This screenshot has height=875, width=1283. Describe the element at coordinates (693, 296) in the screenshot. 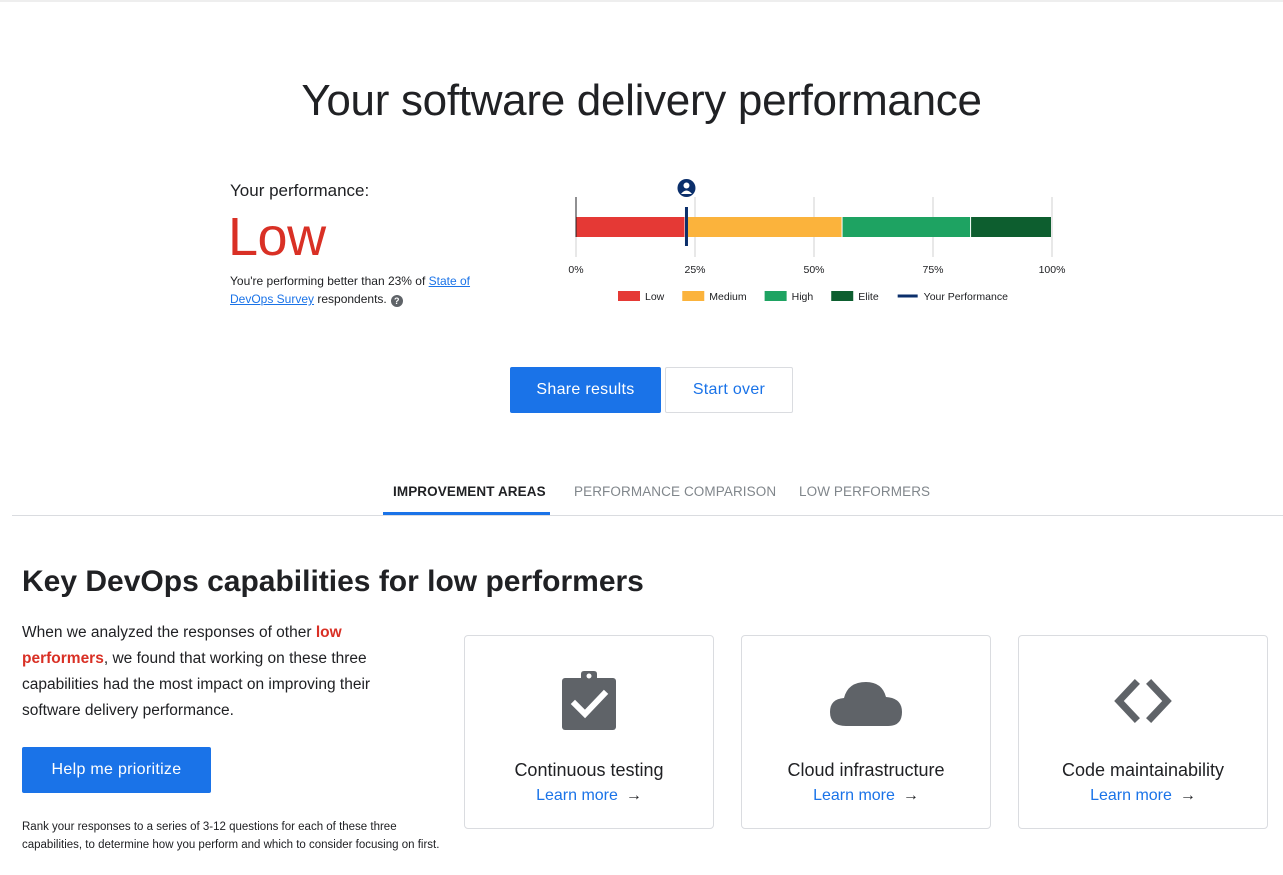

I see `legend-swatch-medium` at that location.